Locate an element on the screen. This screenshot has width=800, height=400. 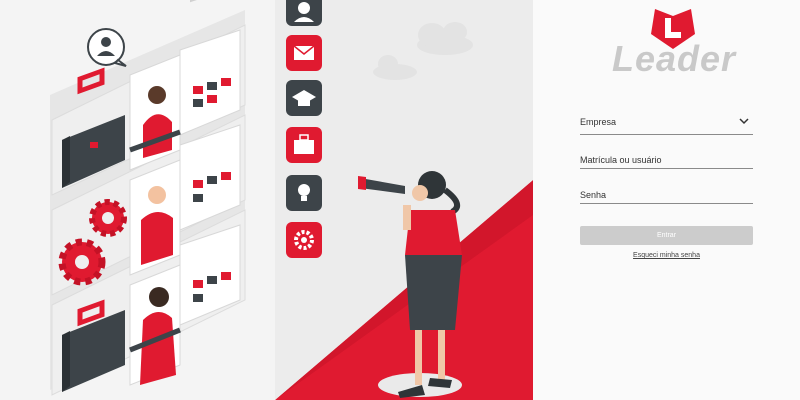
password-input is located at coordinates (666, 192).